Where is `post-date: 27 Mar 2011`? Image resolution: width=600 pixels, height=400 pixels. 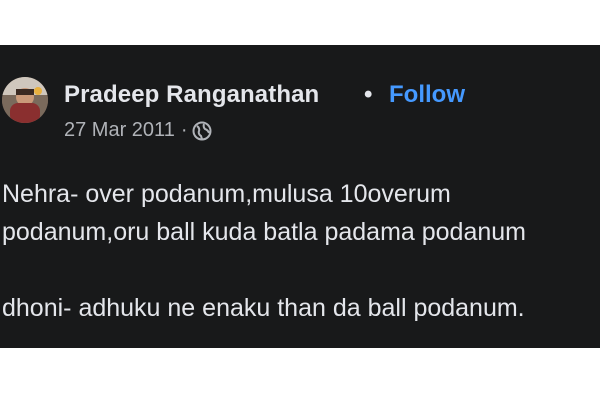 post-date: 27 Mar 2011 is located at coordinates (119, 130).